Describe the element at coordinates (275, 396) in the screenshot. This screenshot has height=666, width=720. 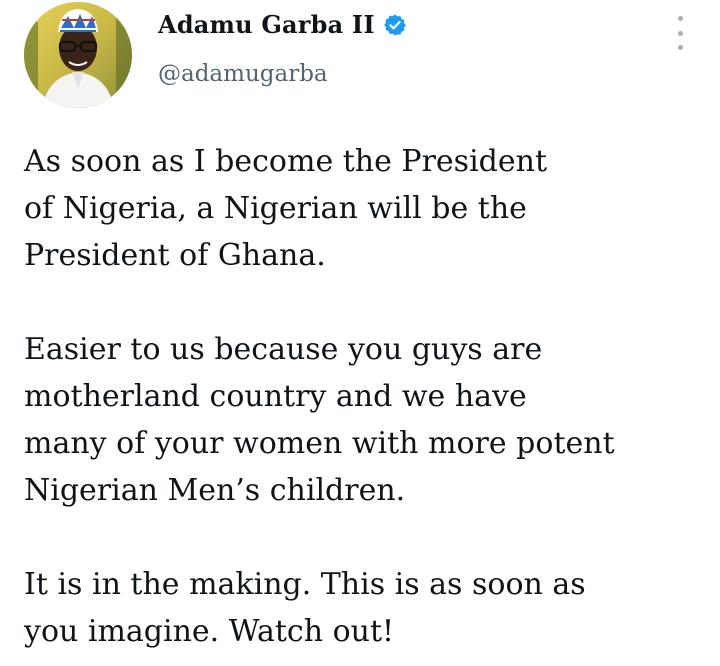
I see `tweet-line: motherland country and we have` at that location.